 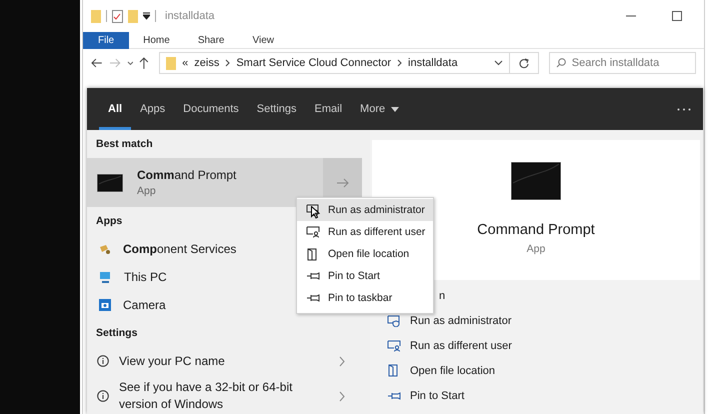 I want to click on refresh-button, so click(x=524, y=63).